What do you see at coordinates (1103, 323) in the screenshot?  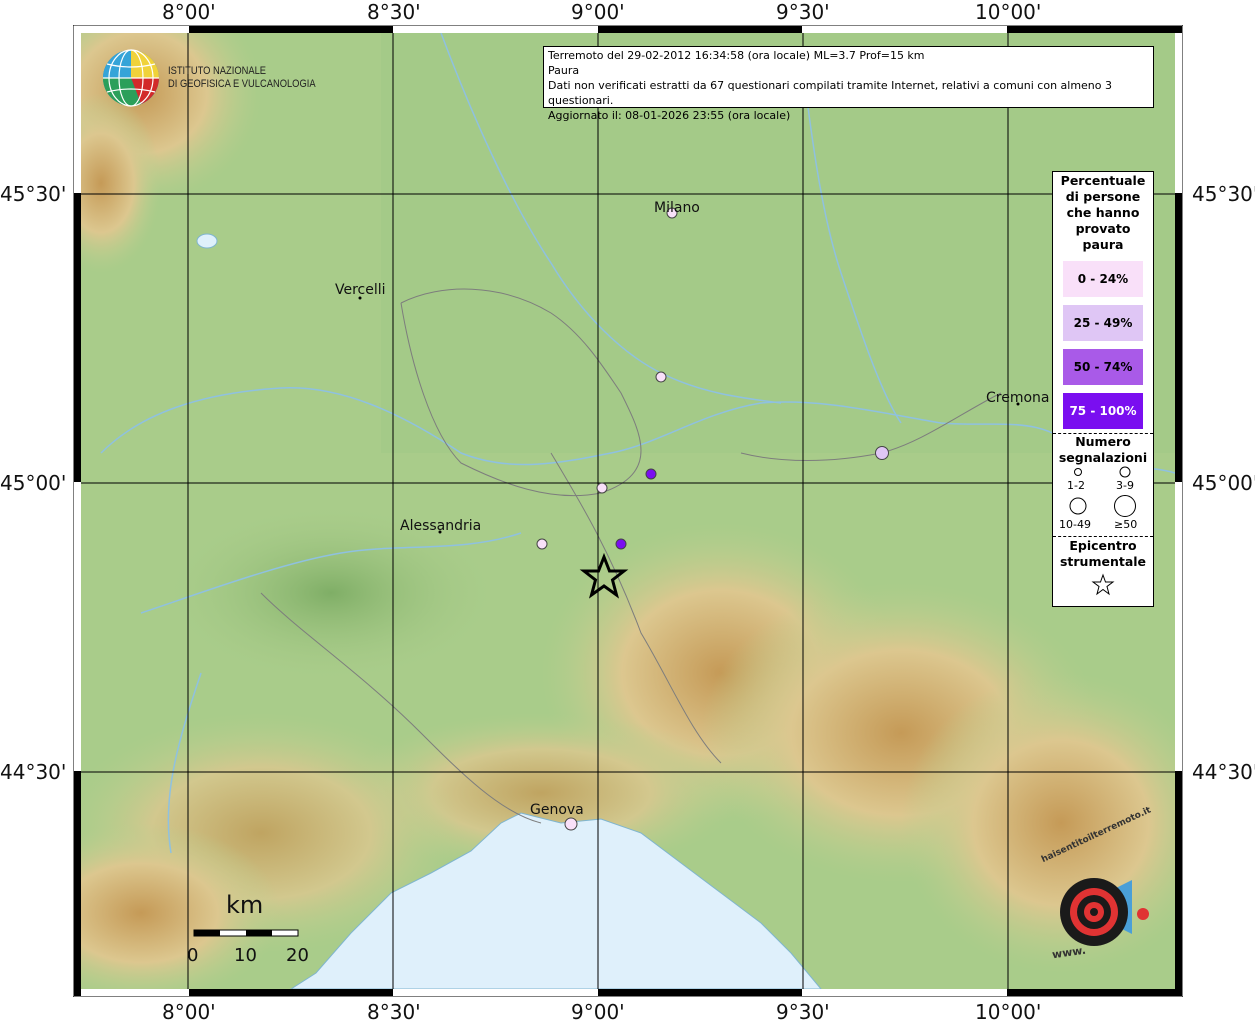 I see `legend-class-25-49: 25 - 49%` at bounding box center [1103, 323].